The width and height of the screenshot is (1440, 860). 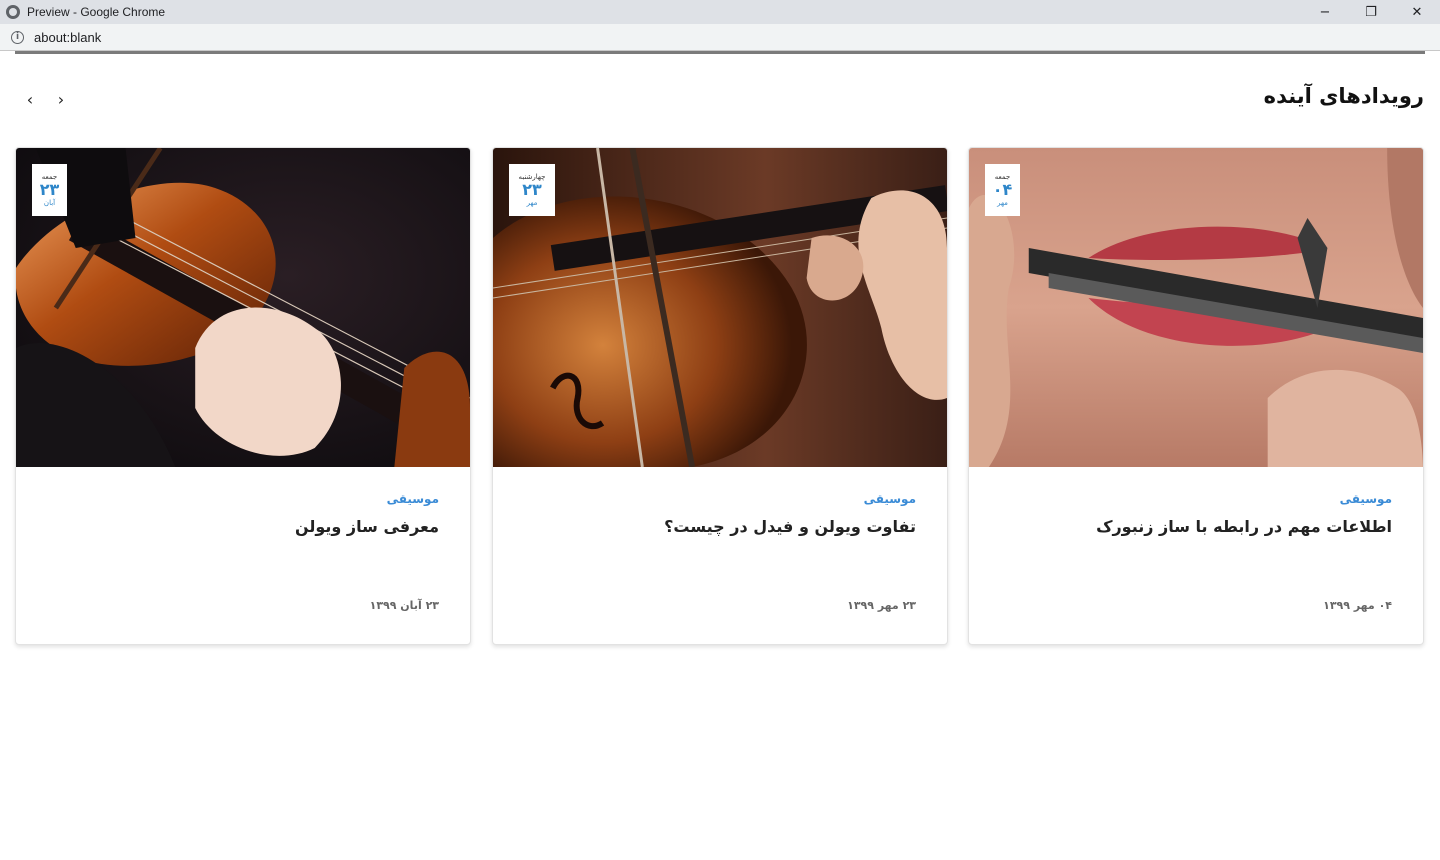 I want to click on info-icon: i, so click(x=17, y=37).